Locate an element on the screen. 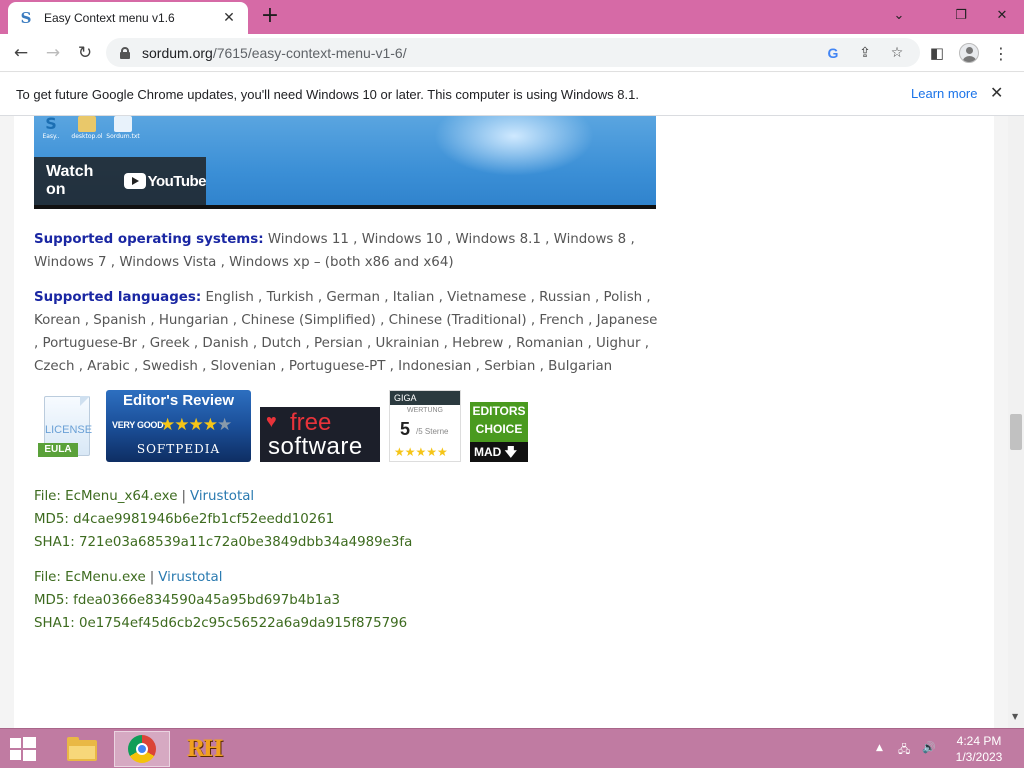 Image resolution: width=1024 pixels, height=768 pixels. video-desktop-icon: Sordum.txt is located at coordinates (123, 128).